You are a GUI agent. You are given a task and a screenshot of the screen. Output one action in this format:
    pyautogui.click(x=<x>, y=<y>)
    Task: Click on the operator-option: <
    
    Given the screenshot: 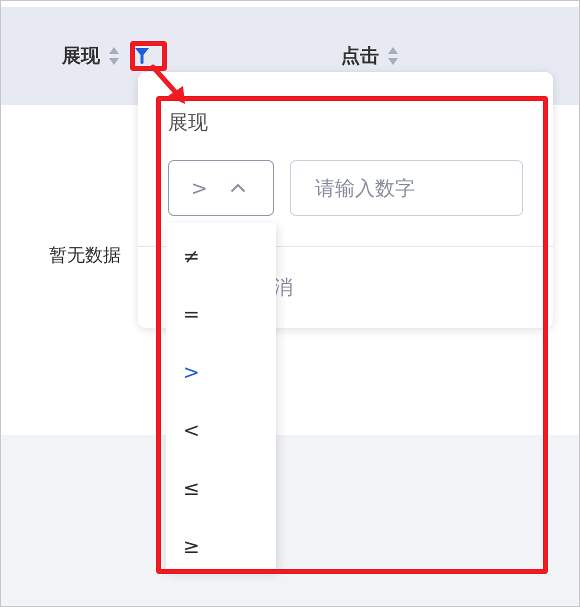 What is the action you would take?
    pyautogui.click(x=221, y=430)
    